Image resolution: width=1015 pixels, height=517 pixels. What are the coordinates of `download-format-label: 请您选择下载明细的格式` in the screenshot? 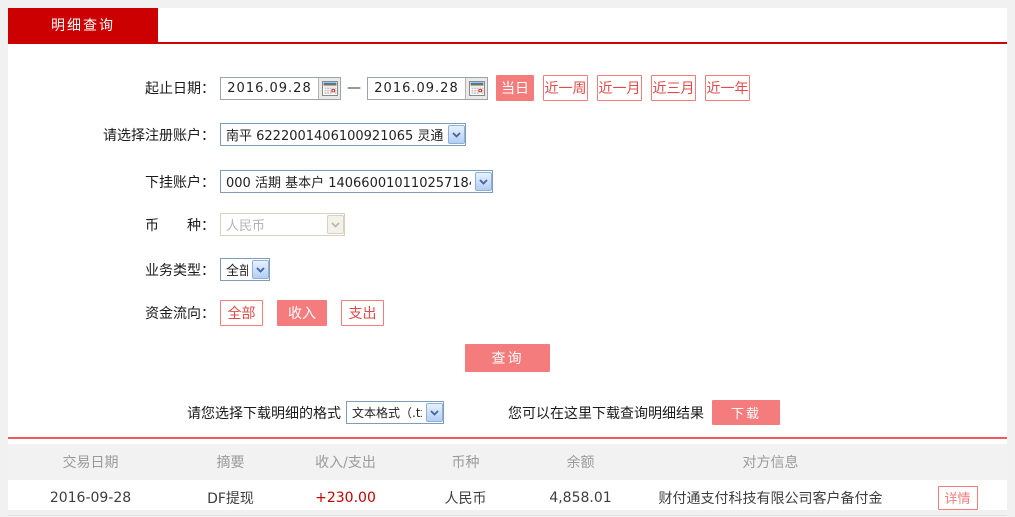 It's located at (264, 413).